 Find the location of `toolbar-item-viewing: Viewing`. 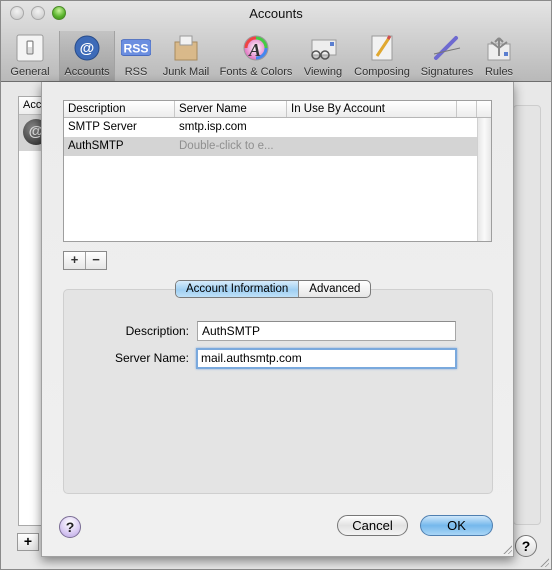

toolbar-item-viewing: Viewing is located at coordinates (323, 56).